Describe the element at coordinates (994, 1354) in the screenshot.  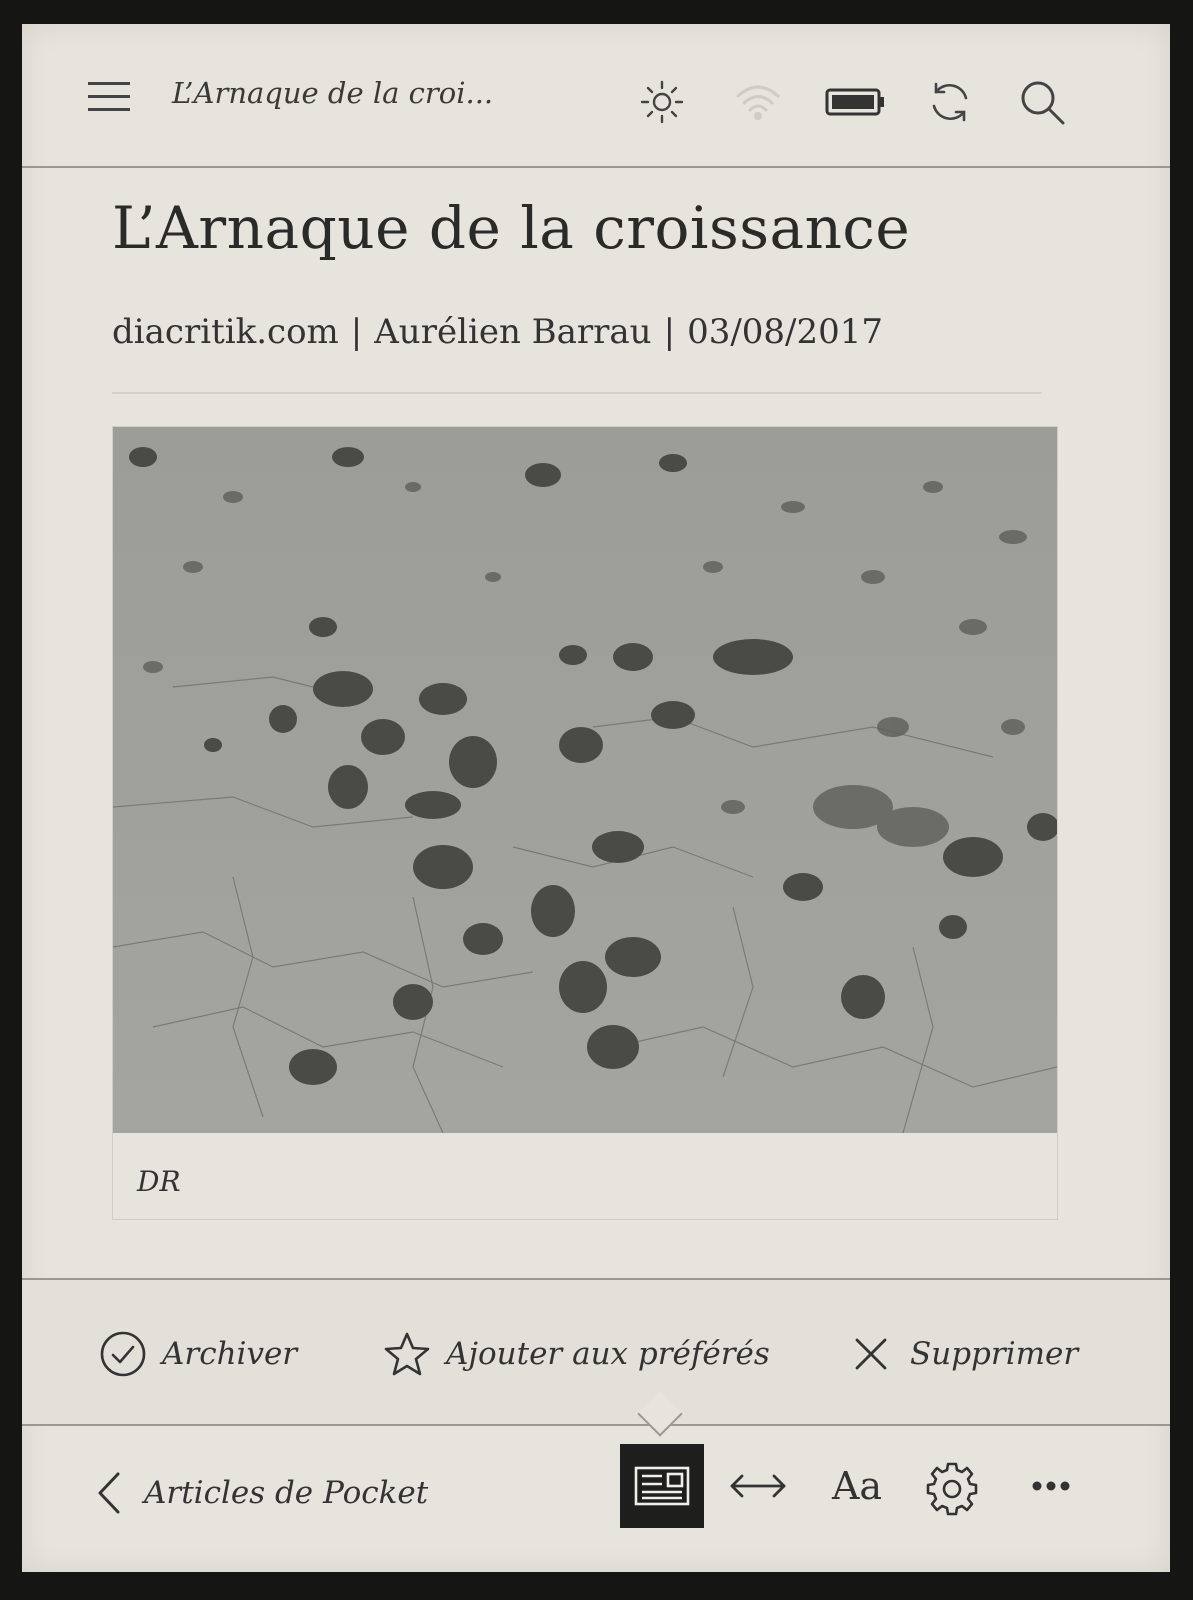
I see `delete-label: Supprimer` at that location.